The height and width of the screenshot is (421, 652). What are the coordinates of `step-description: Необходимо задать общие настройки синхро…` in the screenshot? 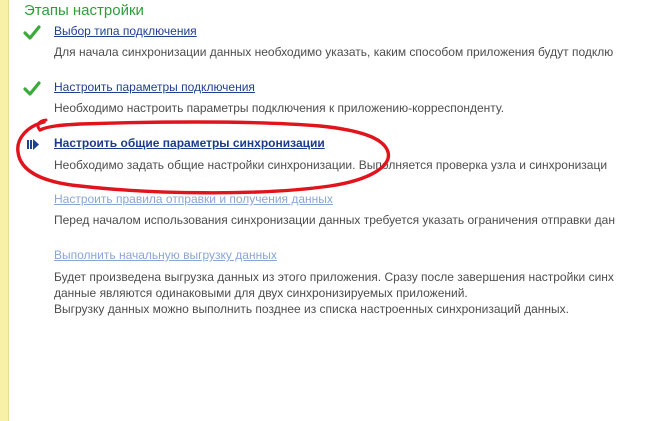 It's located at (331, 165).